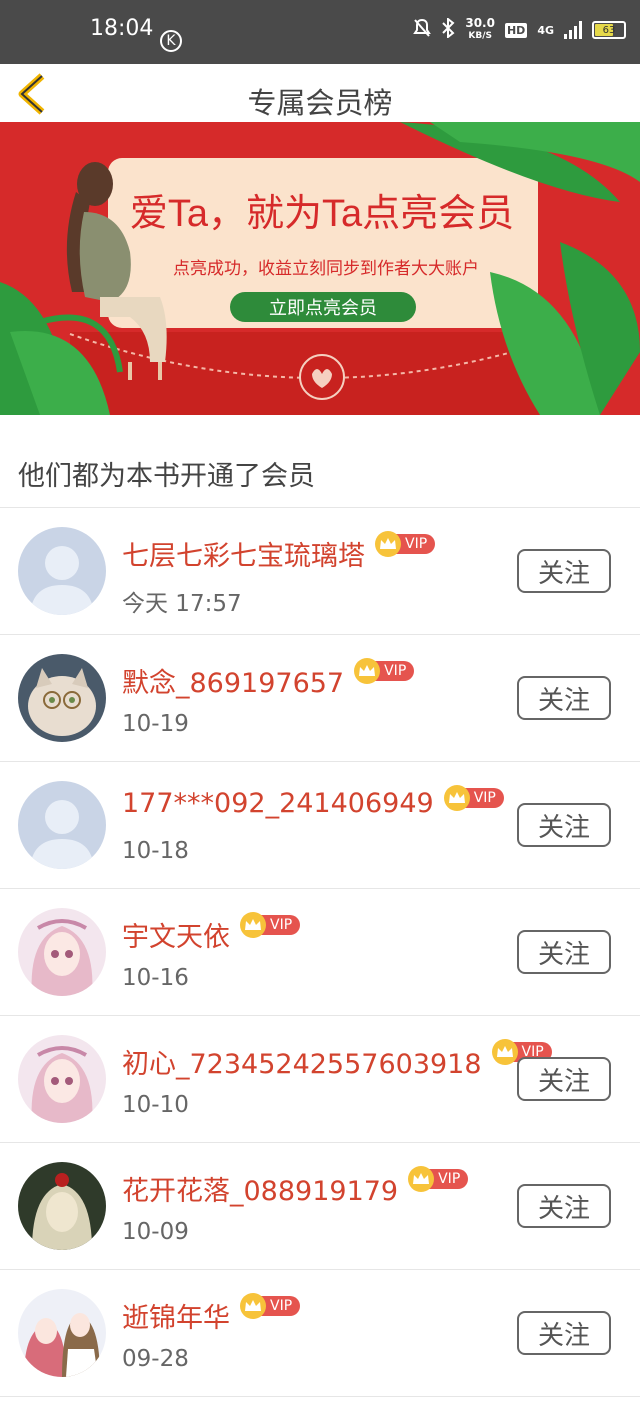  What do you see at coordinates (182, 604) in the screenshot?
I see `member-date: 今天 17:57` at bounding box center [182, 604].